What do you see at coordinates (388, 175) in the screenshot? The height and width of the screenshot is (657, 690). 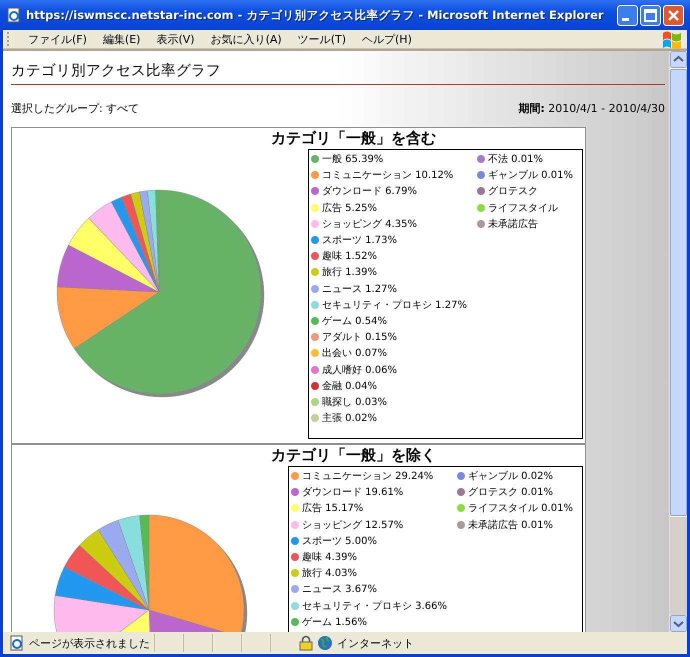 I see `legend-label: コミュニケーション 10.12%` at bounding box center [388, 175].